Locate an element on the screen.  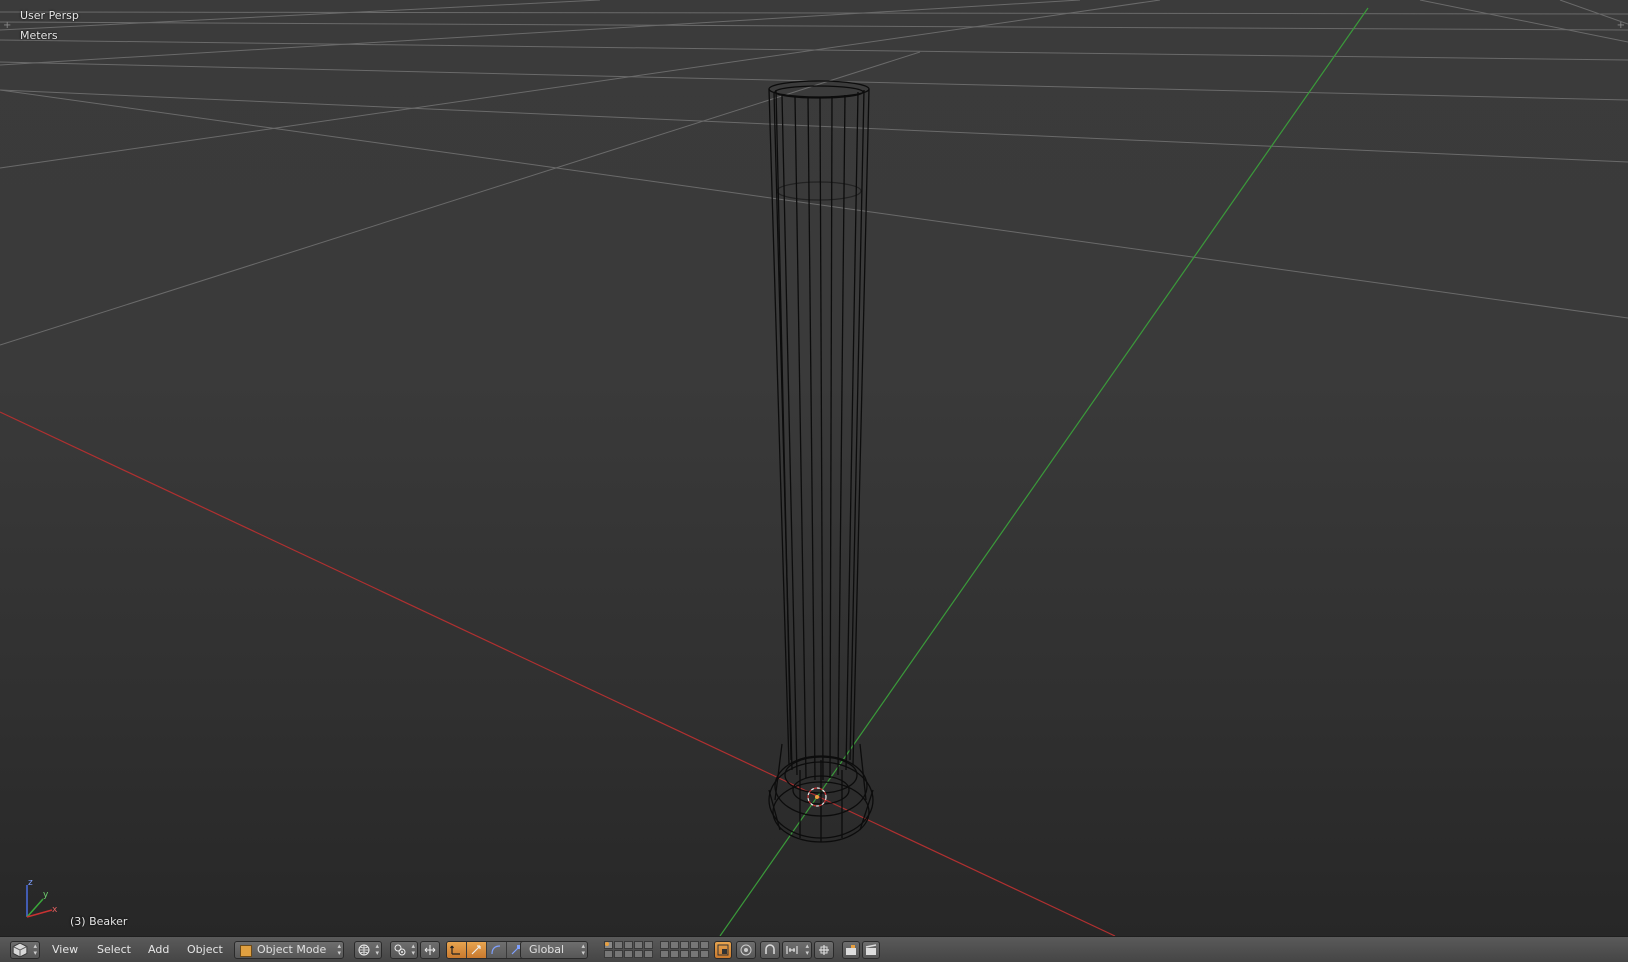
menu-add: Add is located at coordinates (158, 950).